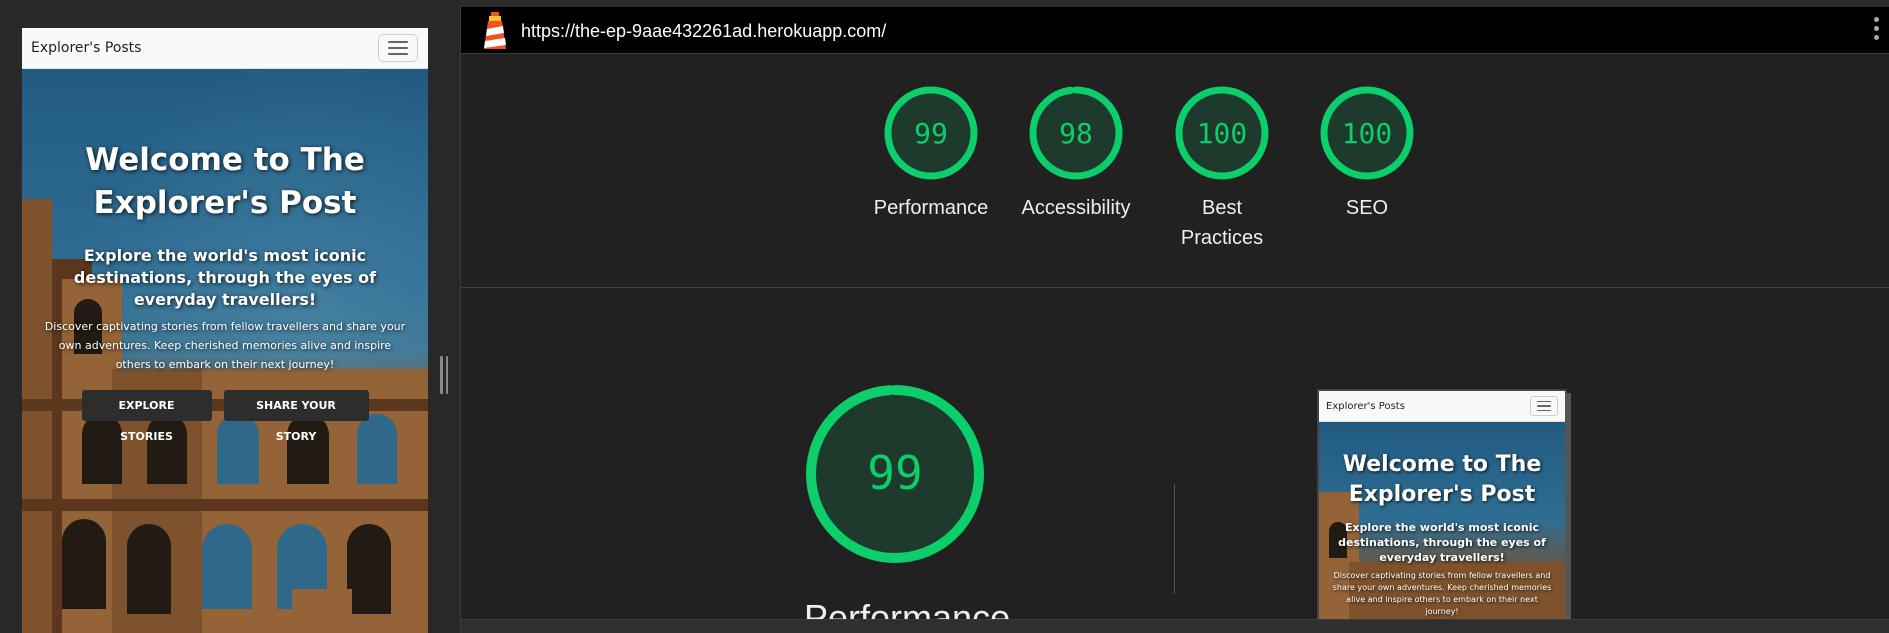 The width and height of the screenshot is (1889, 633). What do you see at coordinates (444, 375) in the screenshot?
I see `resize-handle-icon` at bounding box center [444, 375].